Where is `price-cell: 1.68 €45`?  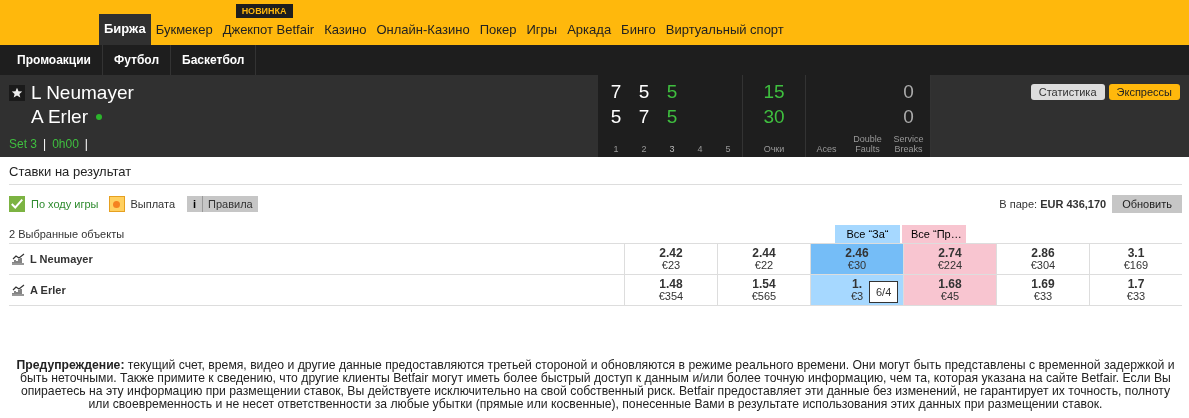
price-cell: 1.68 €45 is located at coordinates (949, 290).